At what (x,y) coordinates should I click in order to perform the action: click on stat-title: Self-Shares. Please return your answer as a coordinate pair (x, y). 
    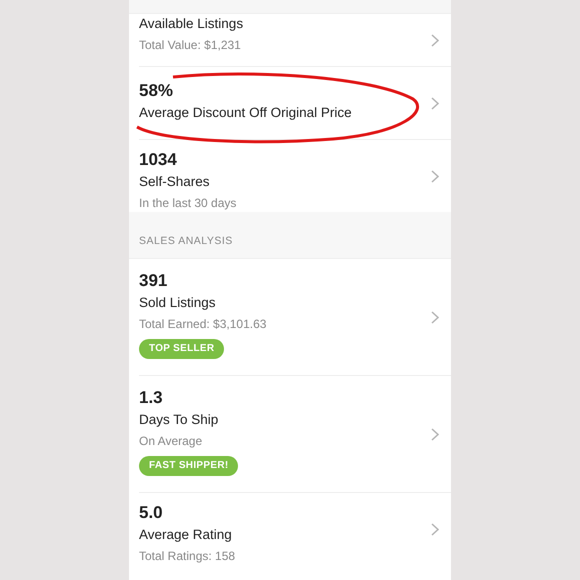
    Looking at the image, I should click on (175, 182).